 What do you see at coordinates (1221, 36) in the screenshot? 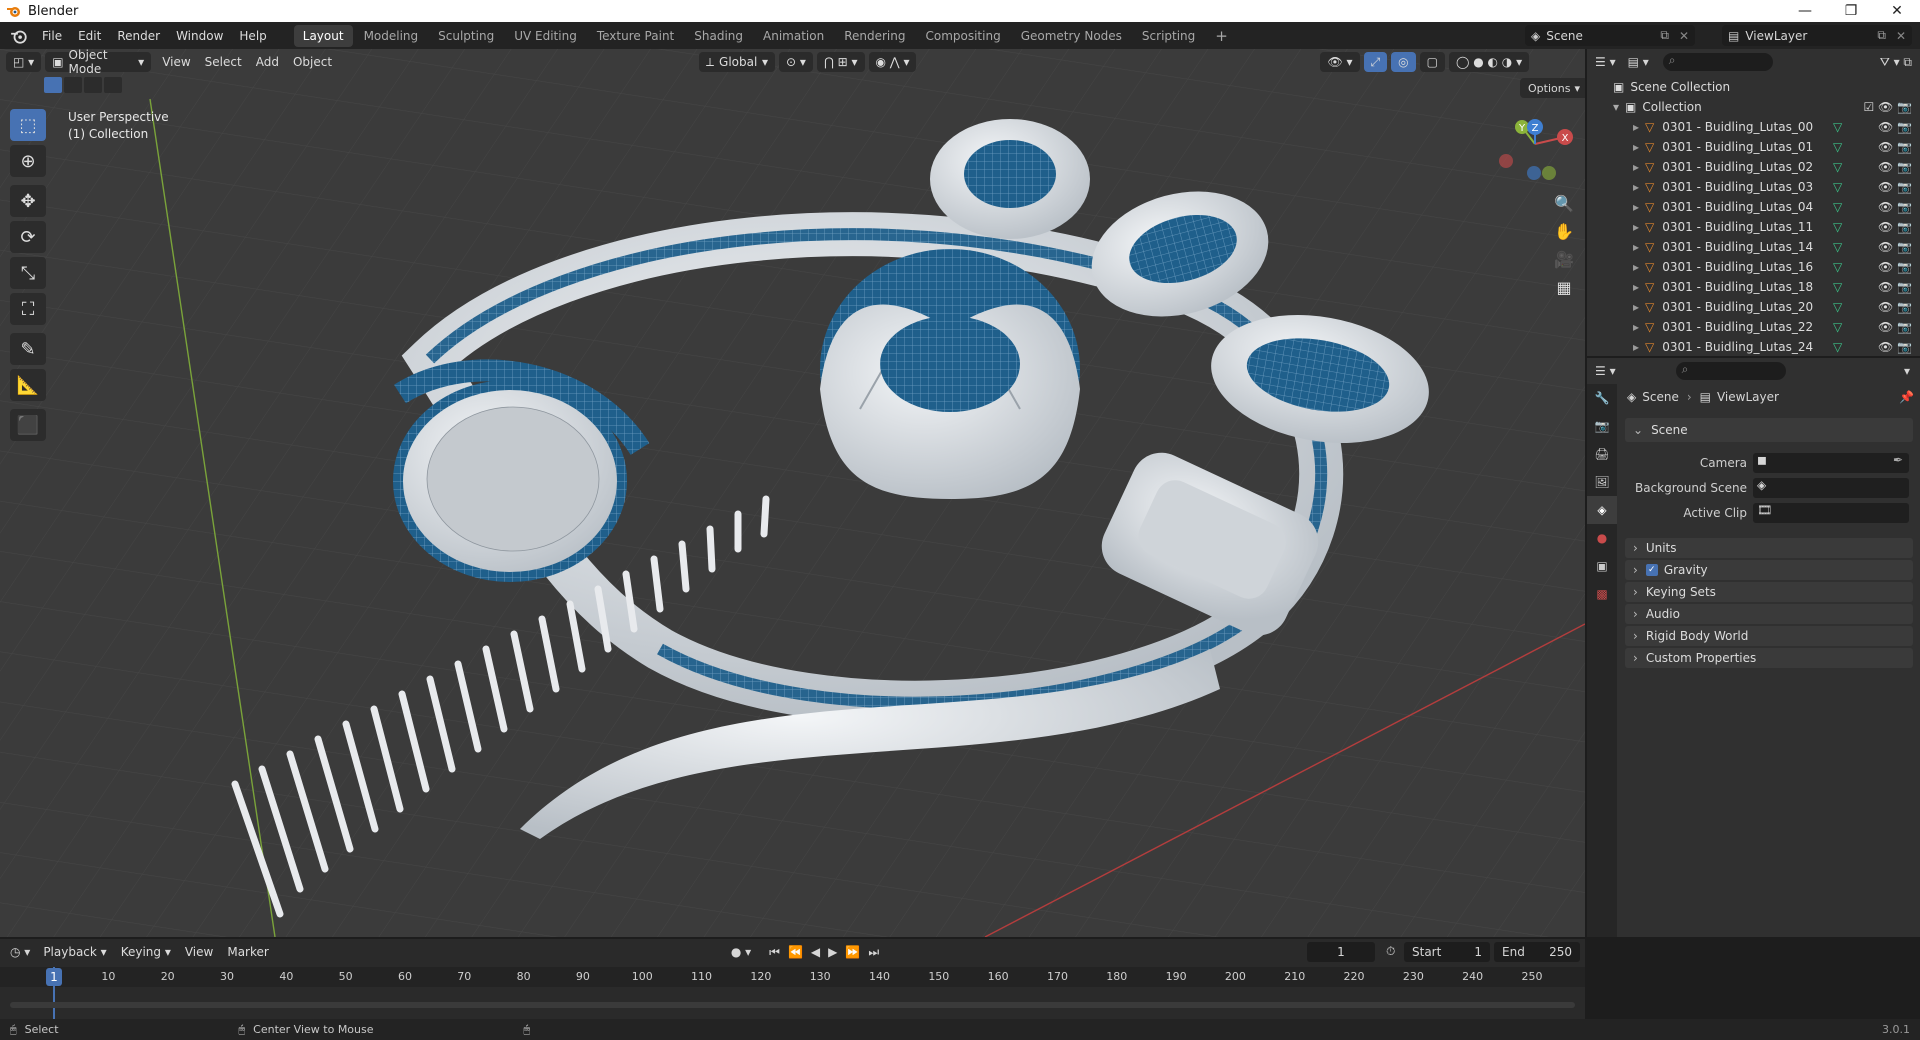
I see `add-workspace-button: +` at bounding box center [1221, 36].